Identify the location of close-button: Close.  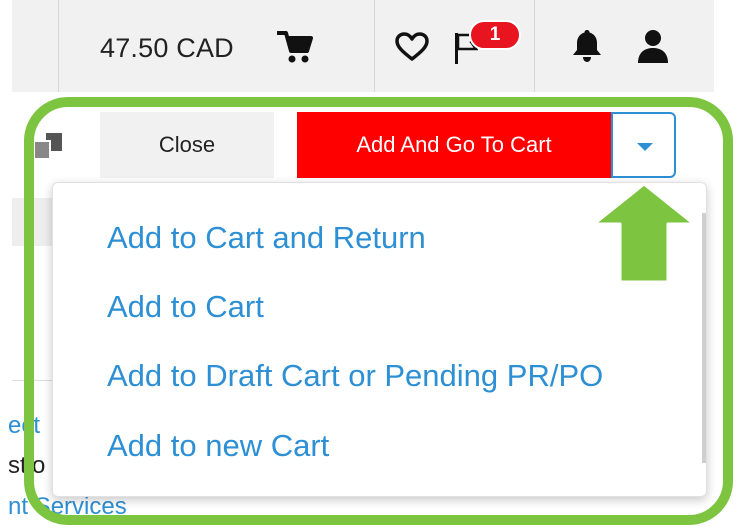
(187, 145).